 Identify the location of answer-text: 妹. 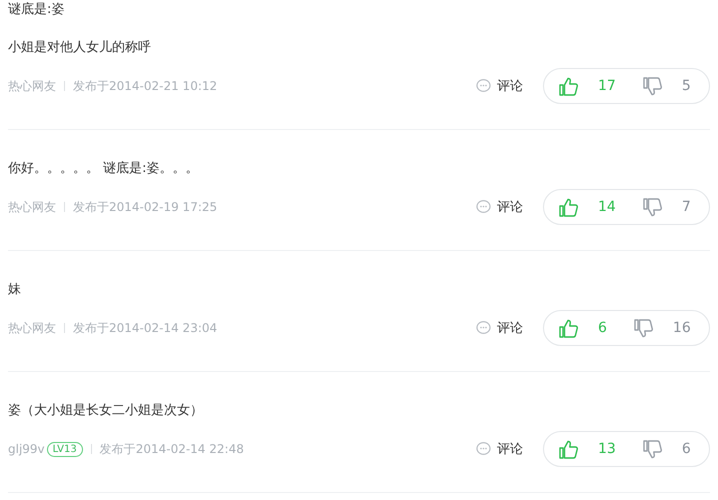
(15, 290).